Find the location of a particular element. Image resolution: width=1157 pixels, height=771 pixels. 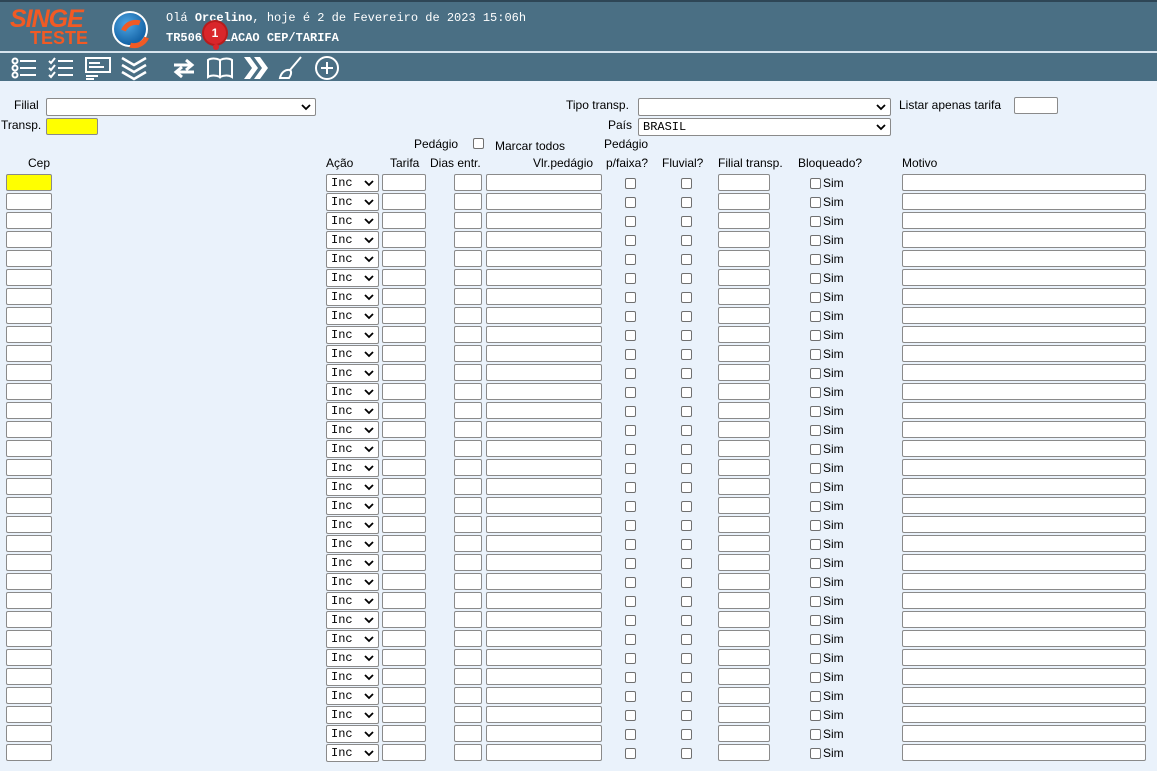

pedagio-checkbox is located at coordinates (478, 143).